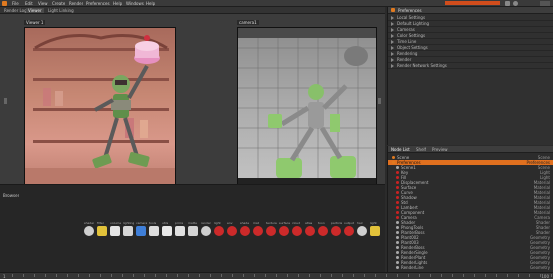 The image size is (553, 279). Describe the element at coordinates (248, 22) in the screenshot. I see `right-pane-title: camera1` at that location.